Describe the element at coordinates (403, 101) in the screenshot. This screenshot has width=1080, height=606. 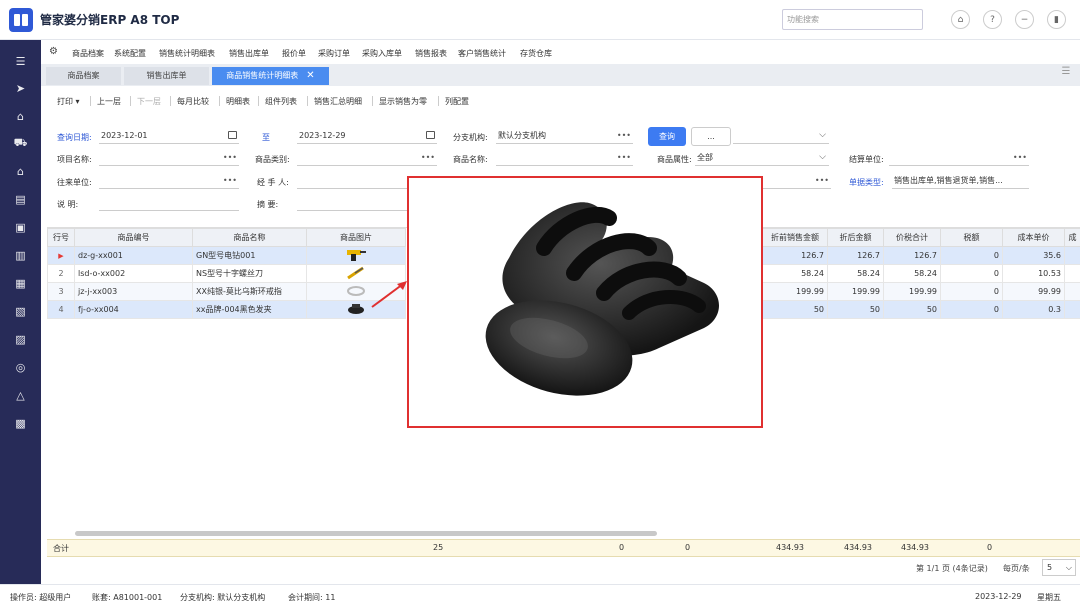
I see `show-zero-sales-button: 显示销售为零` at that location.